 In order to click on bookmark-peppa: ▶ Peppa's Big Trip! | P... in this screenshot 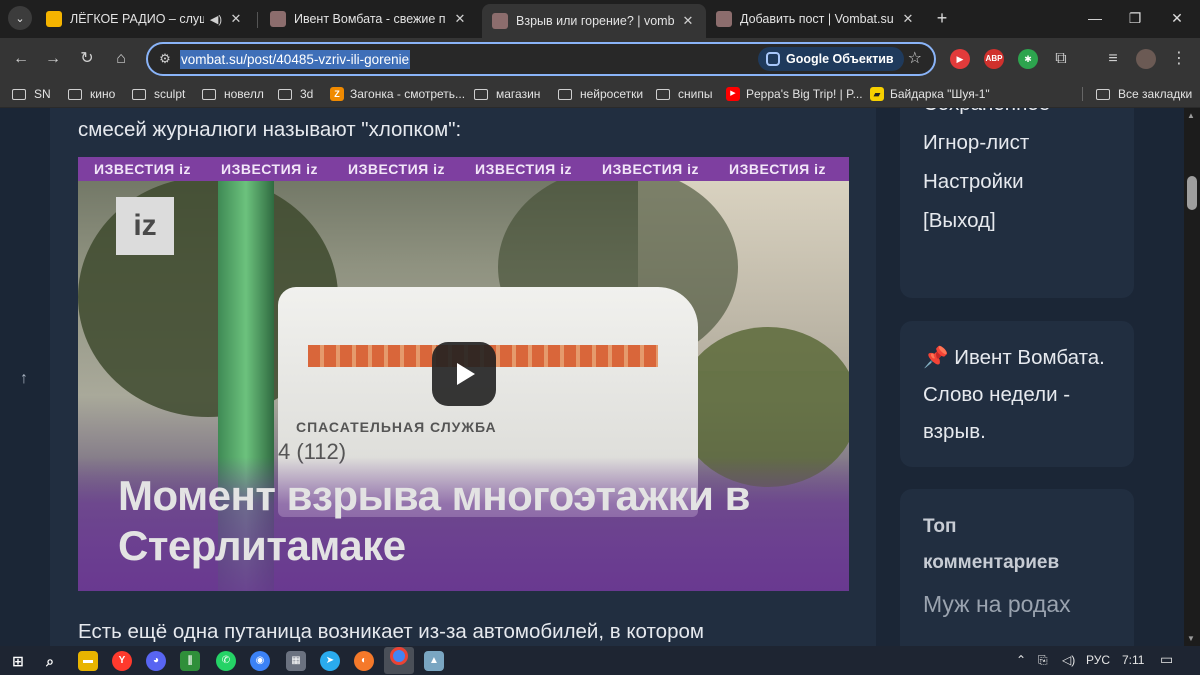, I will do `click(794, 94)`.